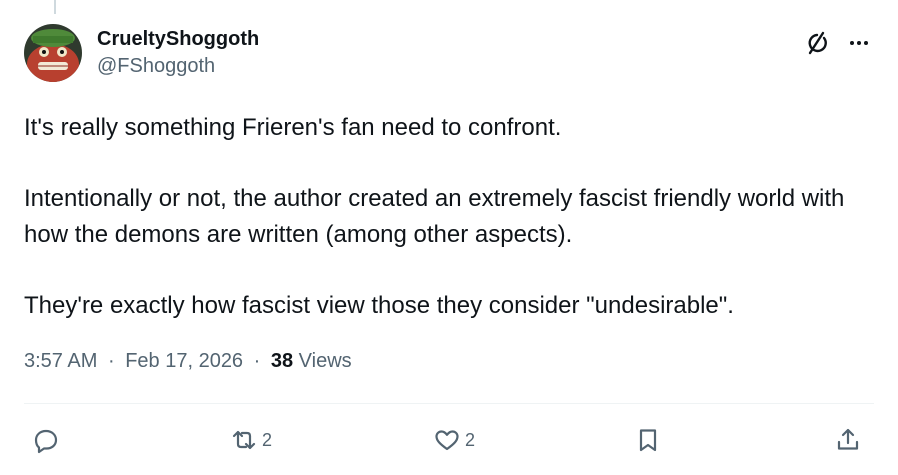 This screenshot has height=475, width=898. I want to click on like-button: 2, so click(454, 440).